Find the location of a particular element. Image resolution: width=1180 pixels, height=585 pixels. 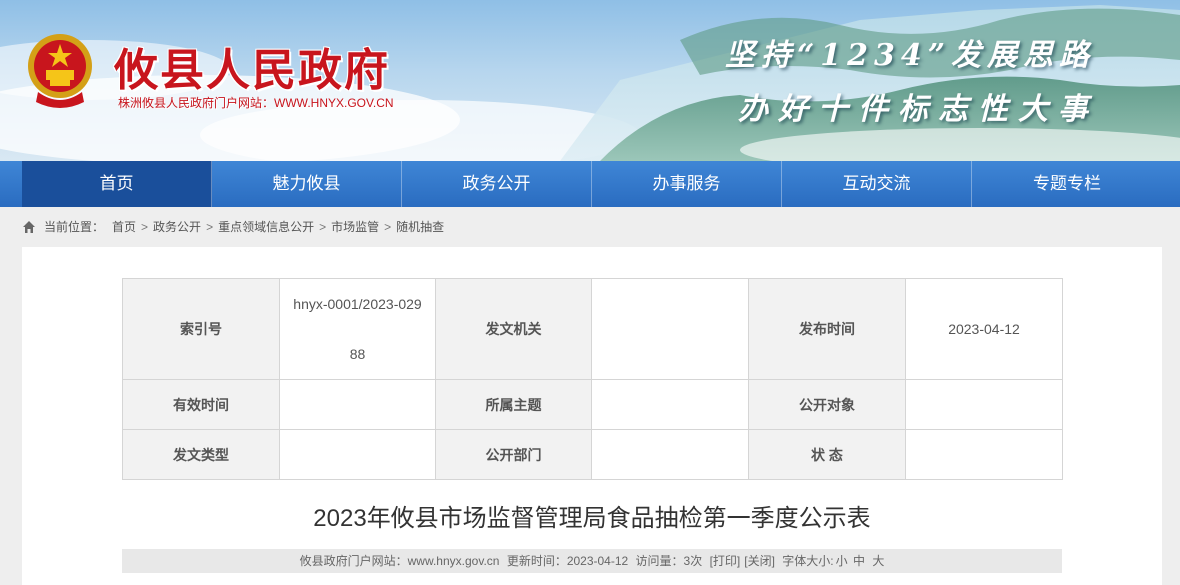

slogan-line-2: 办好十件标志性大事 is located at coordinates (918, 109).